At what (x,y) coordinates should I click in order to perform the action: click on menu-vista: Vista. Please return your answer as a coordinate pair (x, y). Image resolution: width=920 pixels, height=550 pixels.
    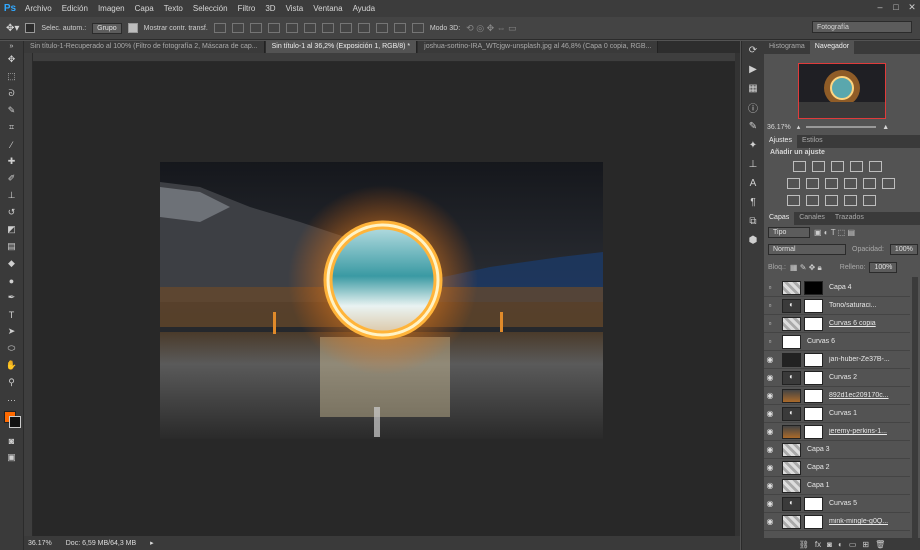
    Looking at the image, I should click on (295, 8).